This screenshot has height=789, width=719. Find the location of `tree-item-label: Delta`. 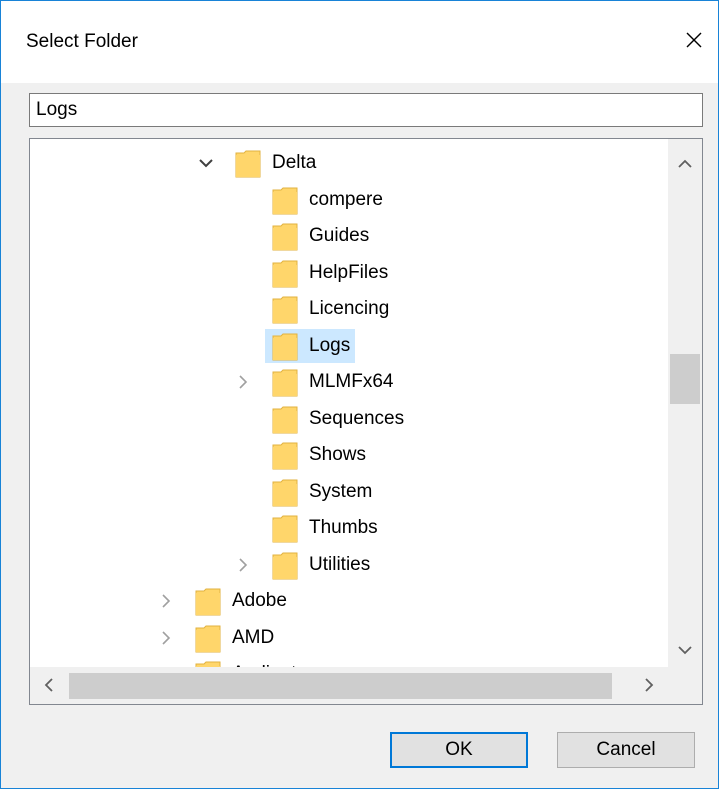

tree-item-label: Delta is located at coordinates (294, 162).